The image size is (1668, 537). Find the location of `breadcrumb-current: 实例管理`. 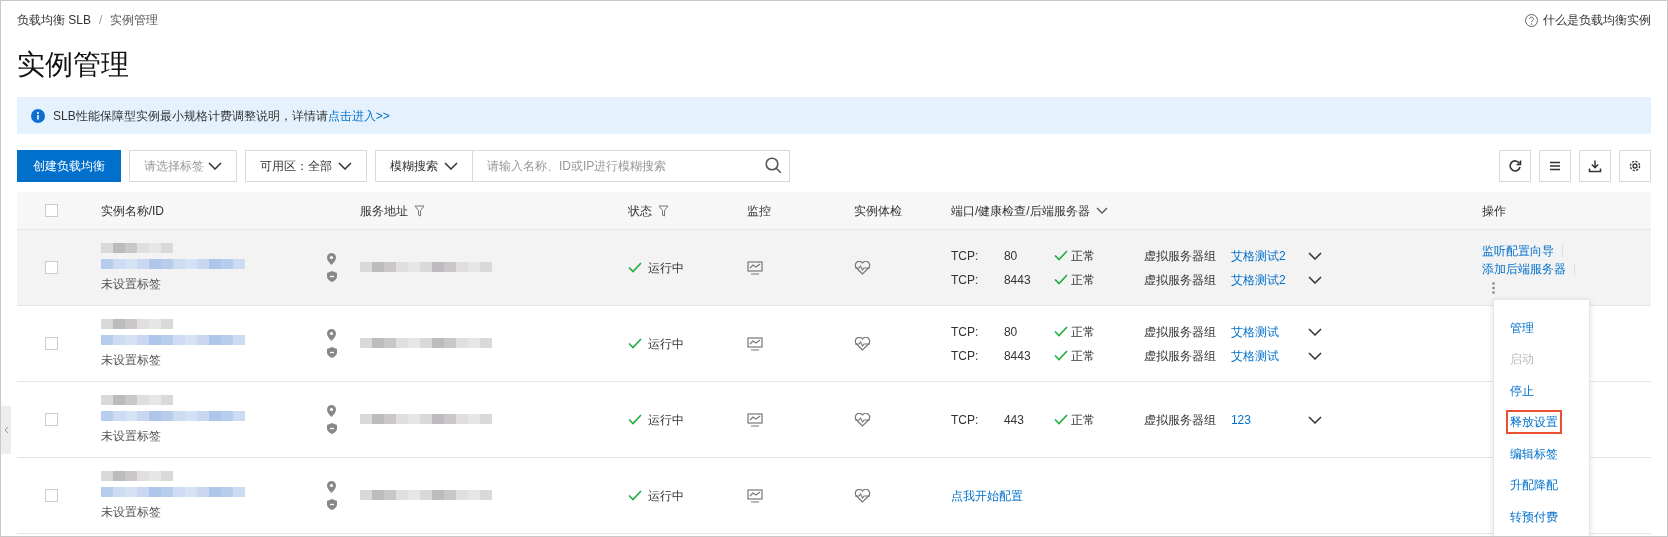

breadcrumb-current: 实例管理 is located at coordinates (134, 20).